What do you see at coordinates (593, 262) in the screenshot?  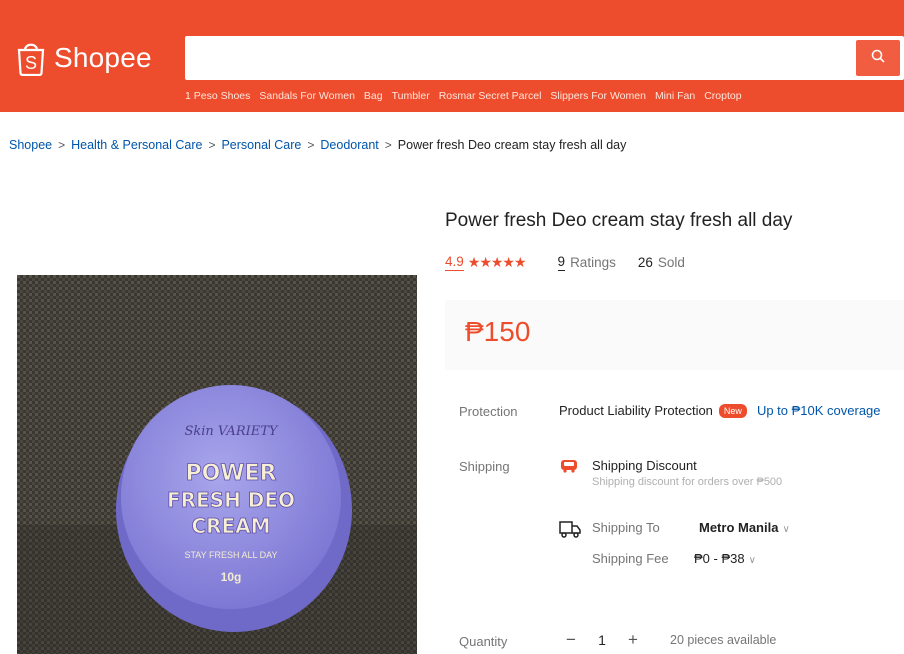 I see `rating-label: Ratings` at bounding box center [593, 262].